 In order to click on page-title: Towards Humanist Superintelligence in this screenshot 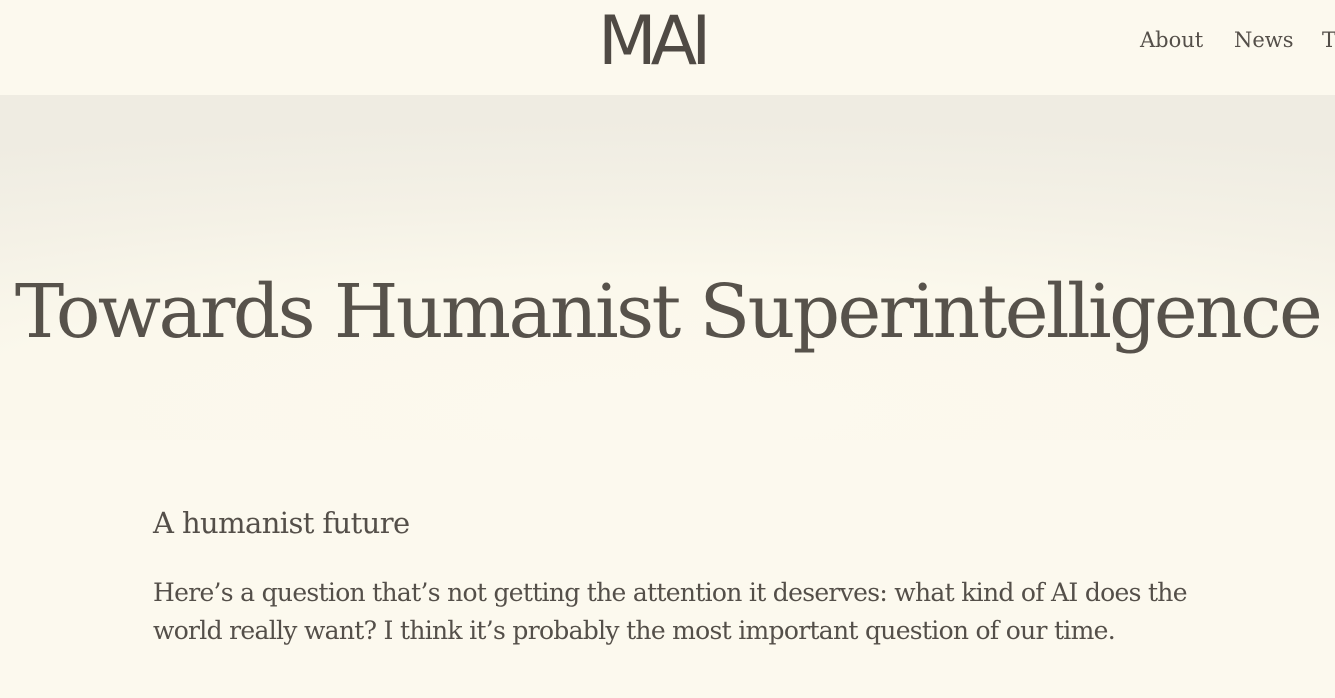, I will do `click(668, 312)`.